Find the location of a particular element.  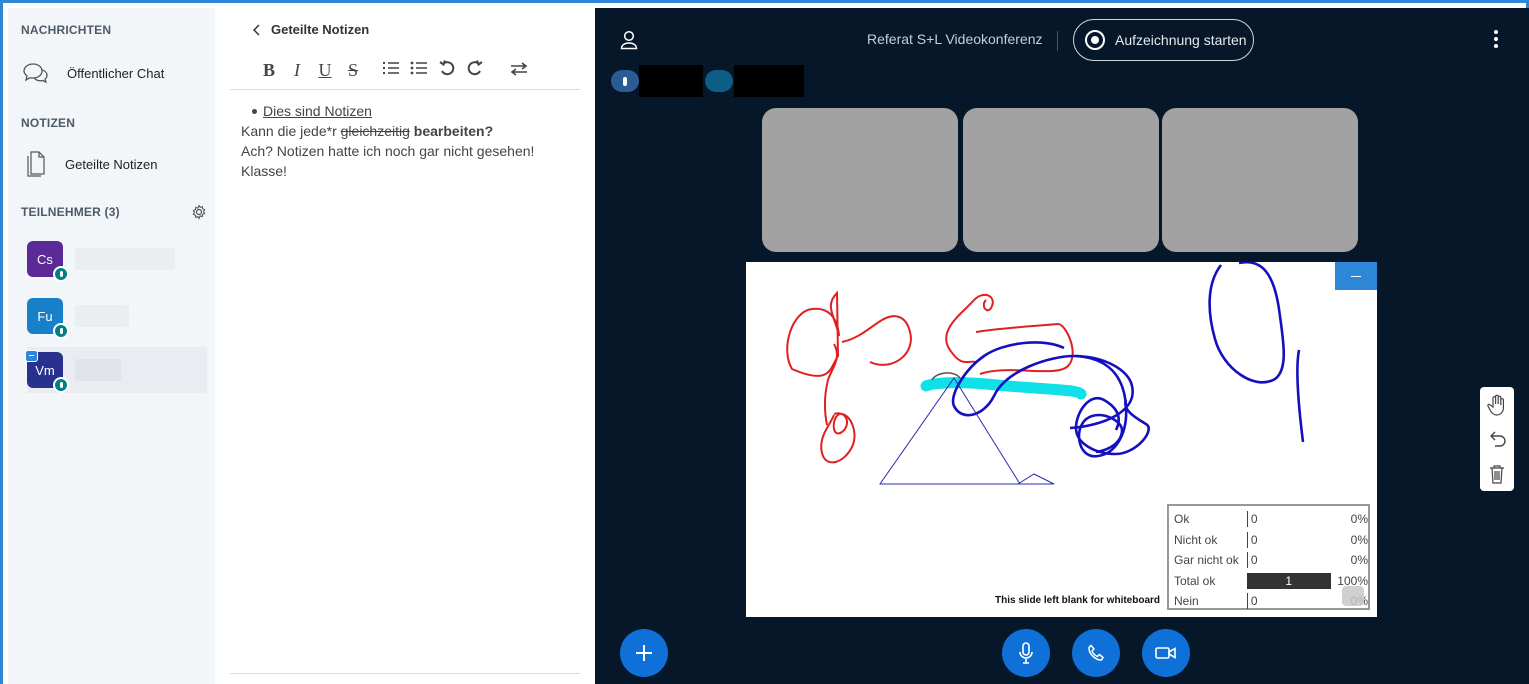

poll-row: Nicht ok 0 0% is located at coordinates (1271, 540).